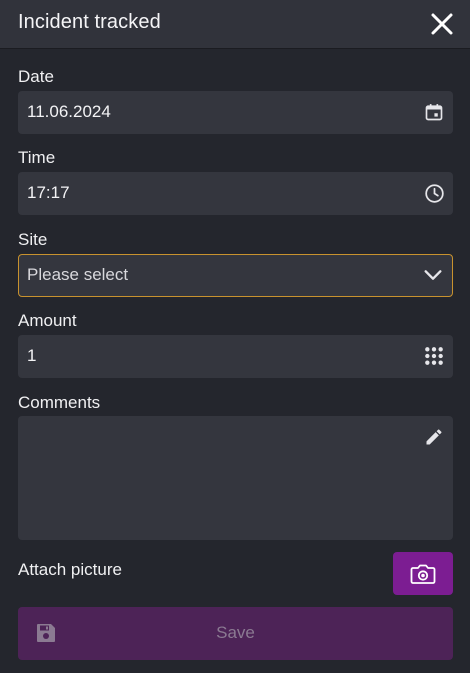 Image resolution: width=470 pixels, height=673 pixels. What do you see at coordinates (235, 112) in the screenshot?
I see `date-field: 11.06.2024` at bounding box center [235, 112].